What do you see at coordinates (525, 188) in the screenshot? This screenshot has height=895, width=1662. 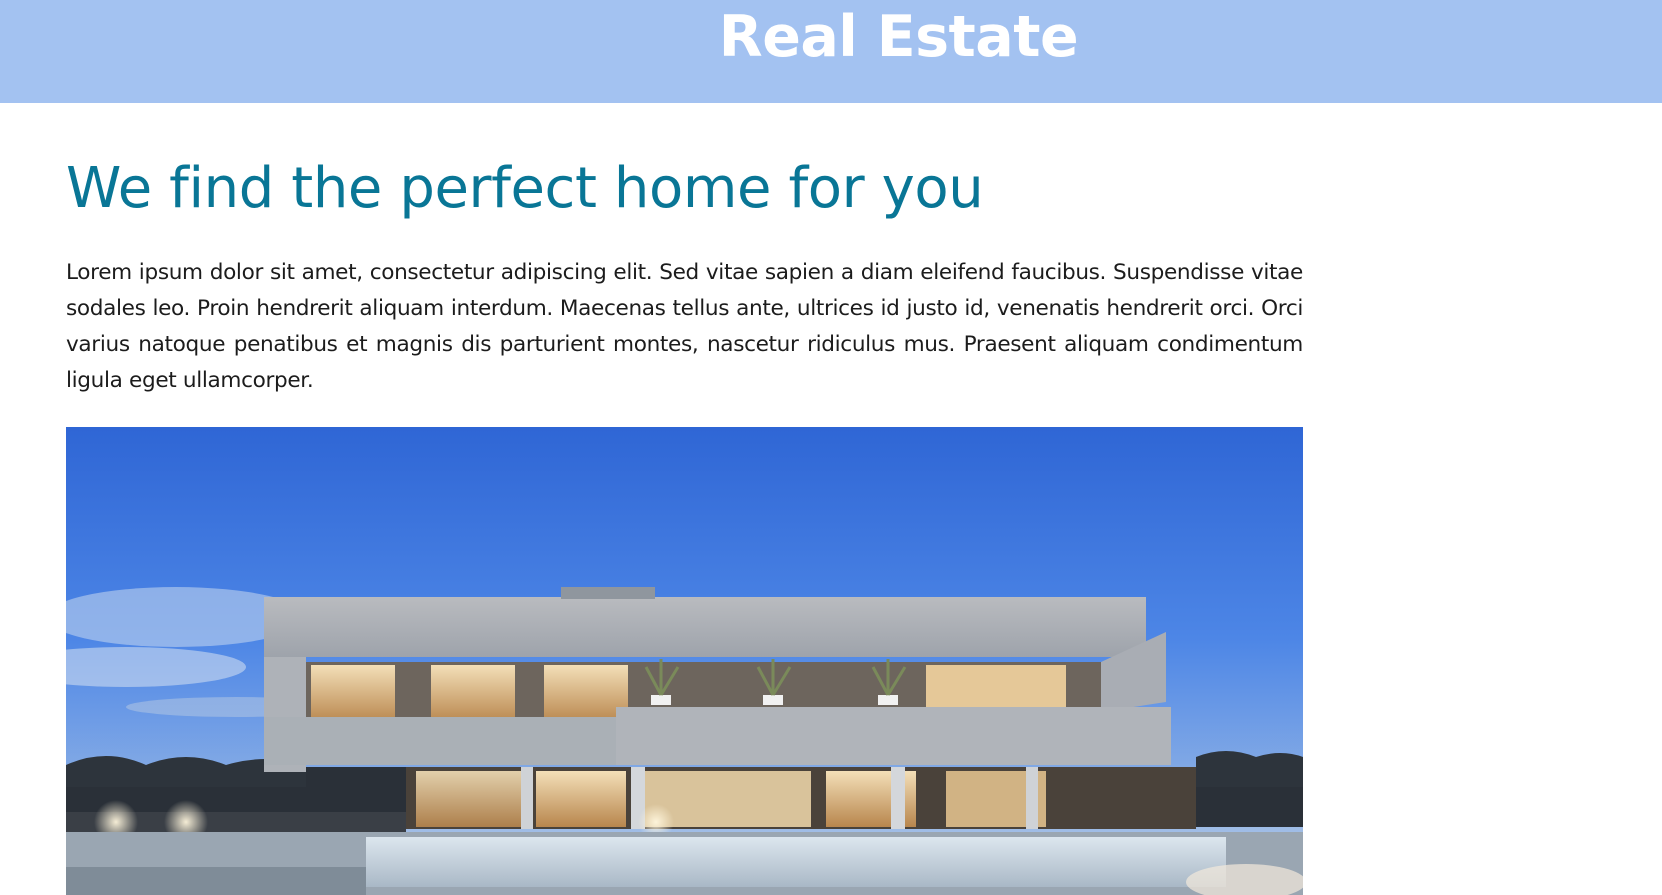 I see `hero-heading: We find the perfect home for you` at bounding box center [525, 188].